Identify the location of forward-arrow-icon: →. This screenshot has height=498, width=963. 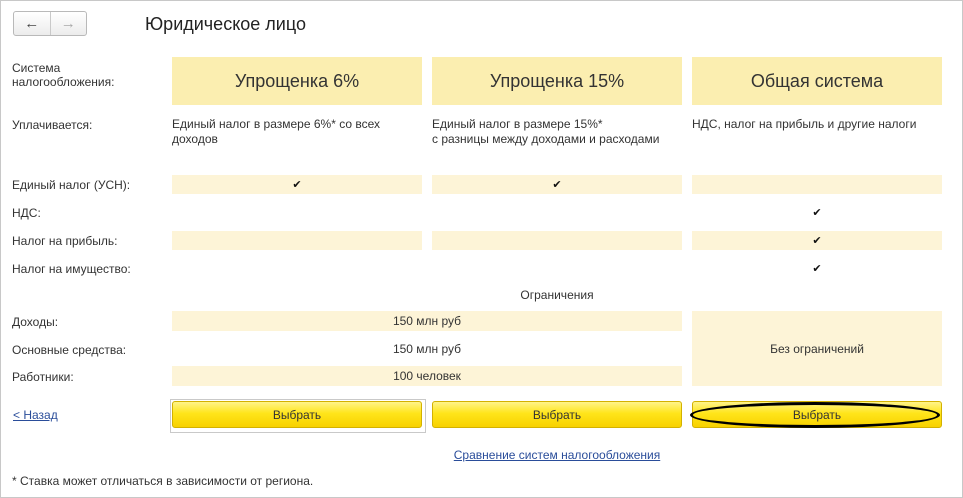
(68, 23).